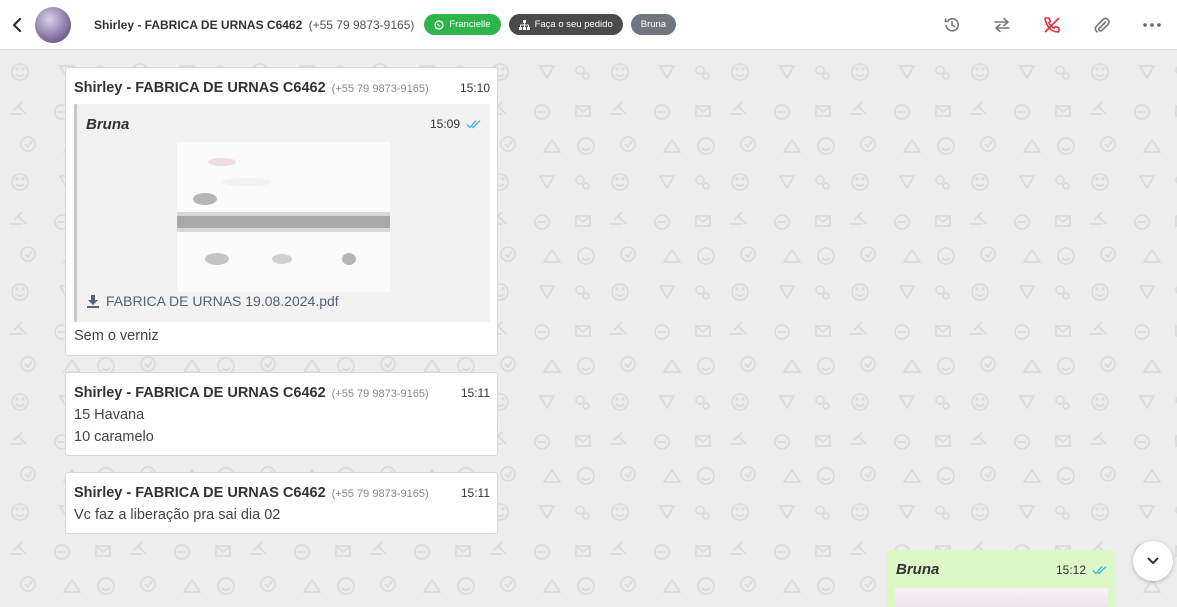  I want to click on end-call-button, so click(1052, 25).